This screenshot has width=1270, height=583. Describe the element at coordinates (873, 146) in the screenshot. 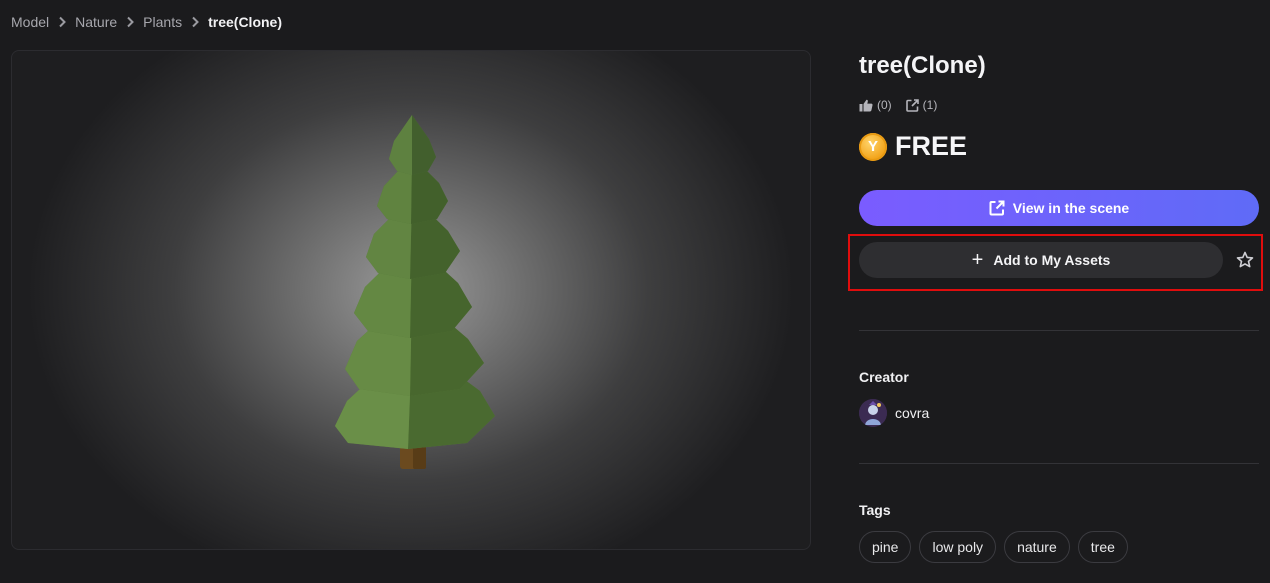

I see `coin-icon: Y` at that location.